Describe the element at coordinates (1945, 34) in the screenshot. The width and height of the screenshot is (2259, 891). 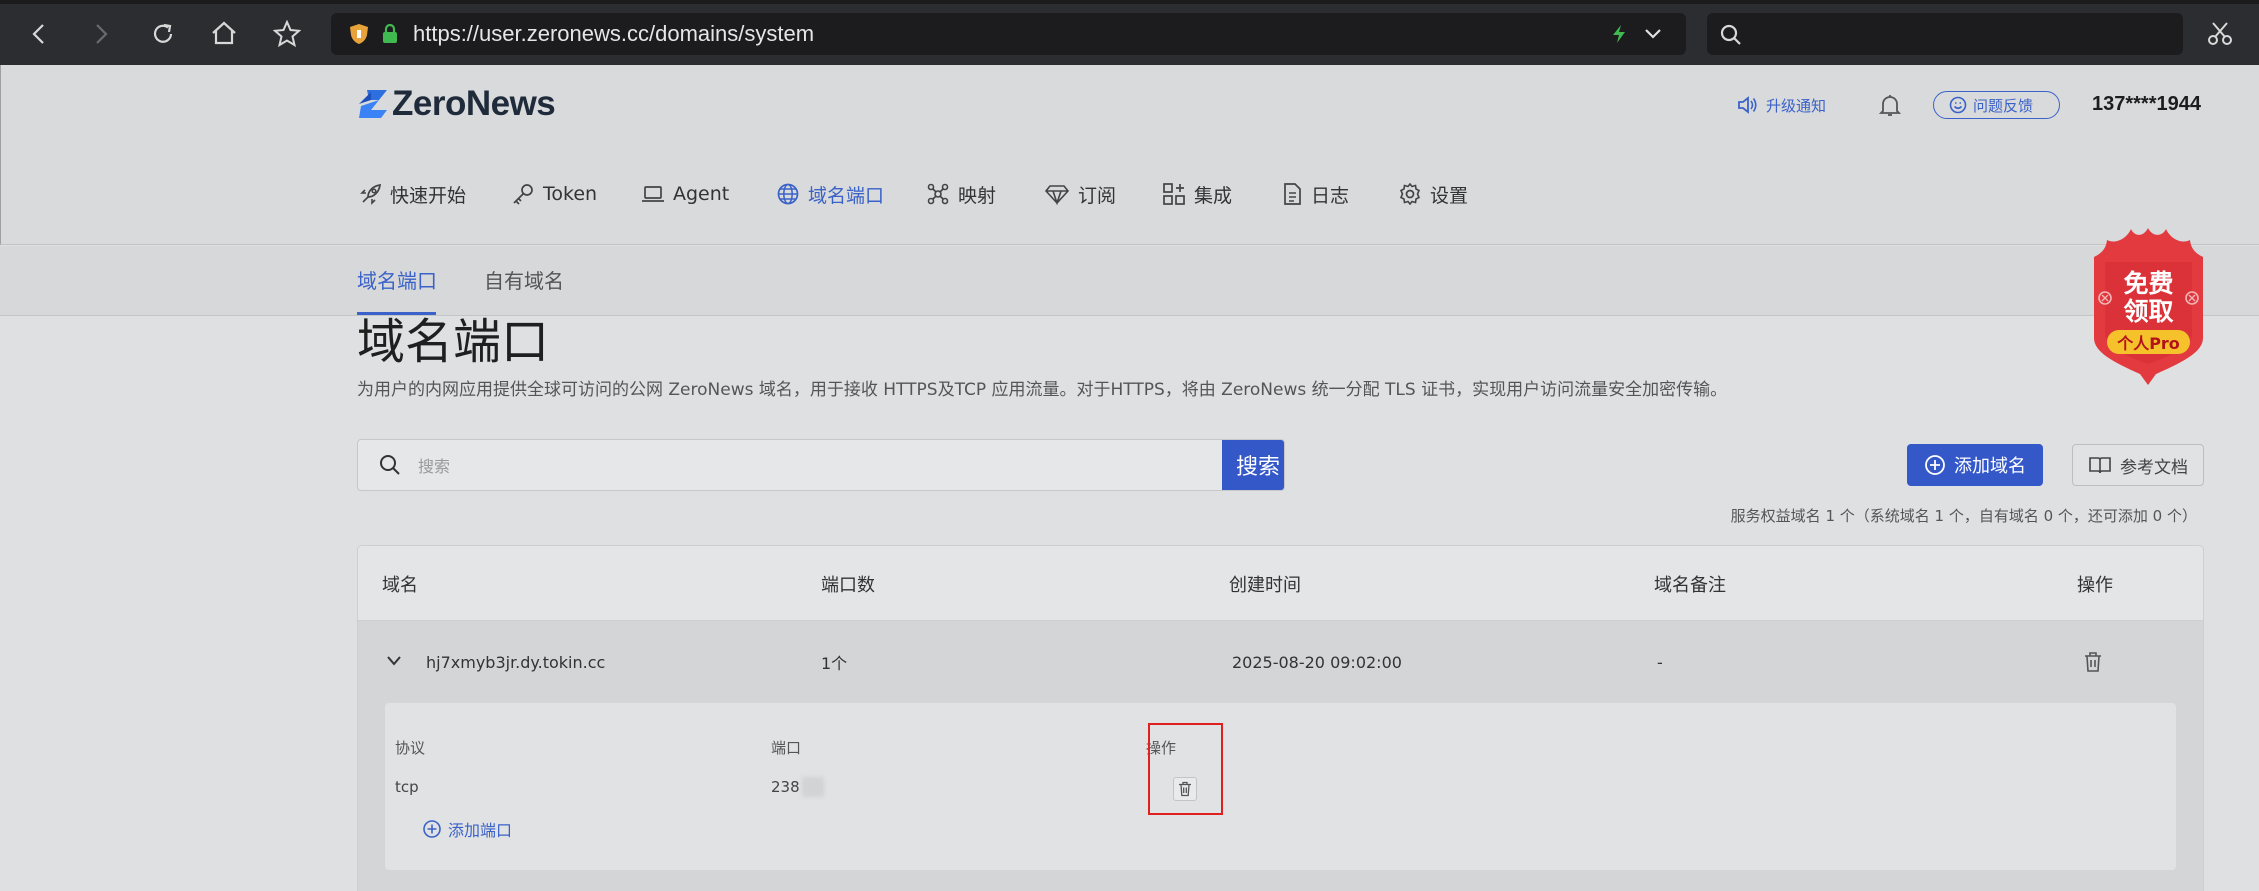
I see `browser-search-box` at that location.